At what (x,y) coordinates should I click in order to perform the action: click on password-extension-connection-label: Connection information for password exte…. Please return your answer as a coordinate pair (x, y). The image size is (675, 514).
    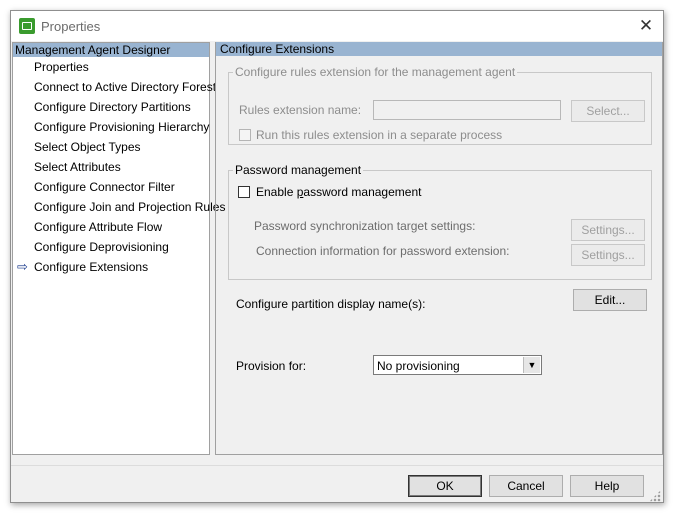
    Looking at the image, I should click on (383, 251).